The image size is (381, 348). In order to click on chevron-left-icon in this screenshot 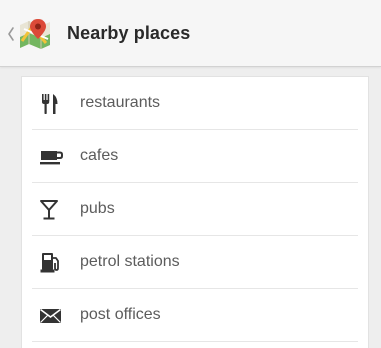, I will do `click(11, 34)`.